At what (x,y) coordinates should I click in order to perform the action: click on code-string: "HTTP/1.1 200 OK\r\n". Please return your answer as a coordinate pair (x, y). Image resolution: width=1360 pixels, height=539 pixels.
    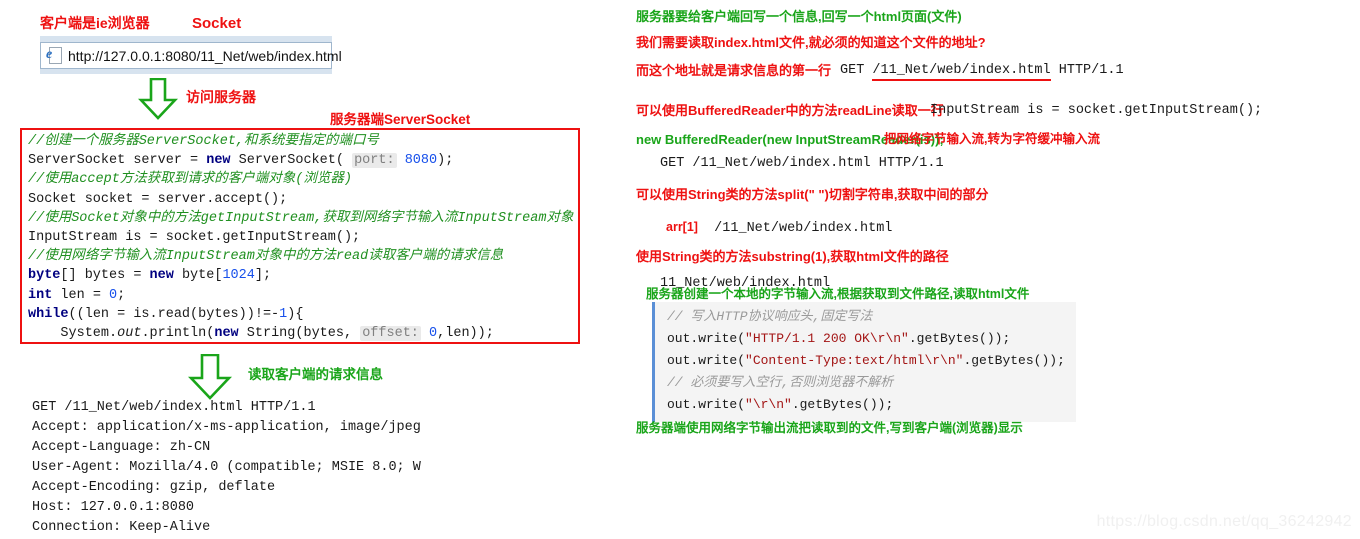
    Looking at the image, I should click on (827, 338).